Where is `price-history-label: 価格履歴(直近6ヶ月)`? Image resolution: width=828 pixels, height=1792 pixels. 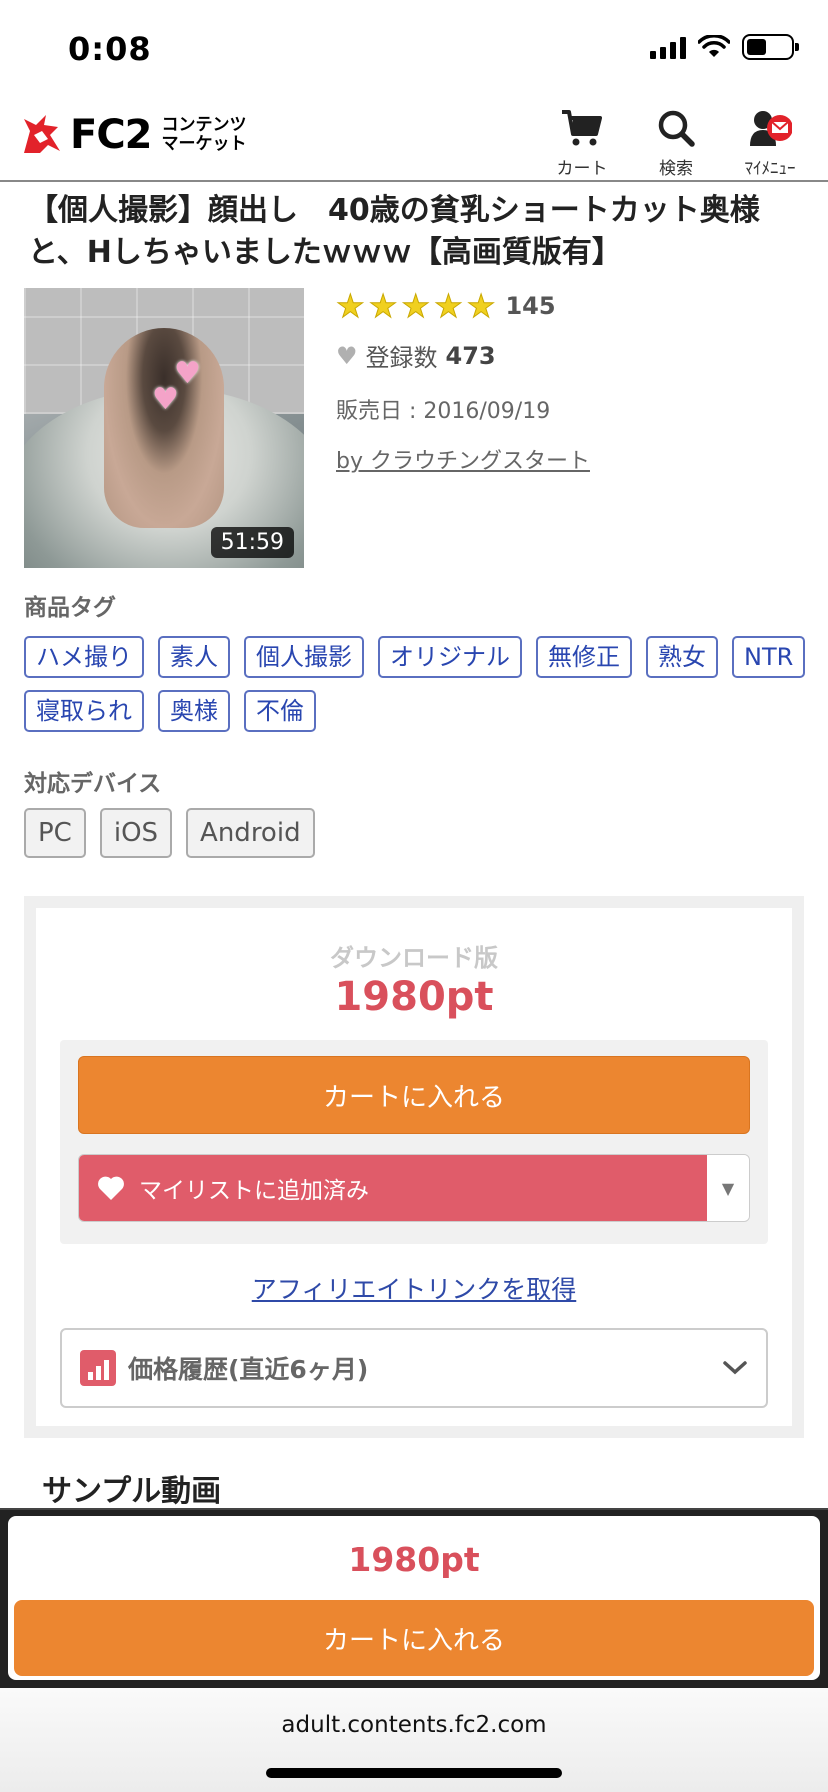
price-history-label: 価格履歴(直近6ヶ月) is located at coordinates (248, 1369).